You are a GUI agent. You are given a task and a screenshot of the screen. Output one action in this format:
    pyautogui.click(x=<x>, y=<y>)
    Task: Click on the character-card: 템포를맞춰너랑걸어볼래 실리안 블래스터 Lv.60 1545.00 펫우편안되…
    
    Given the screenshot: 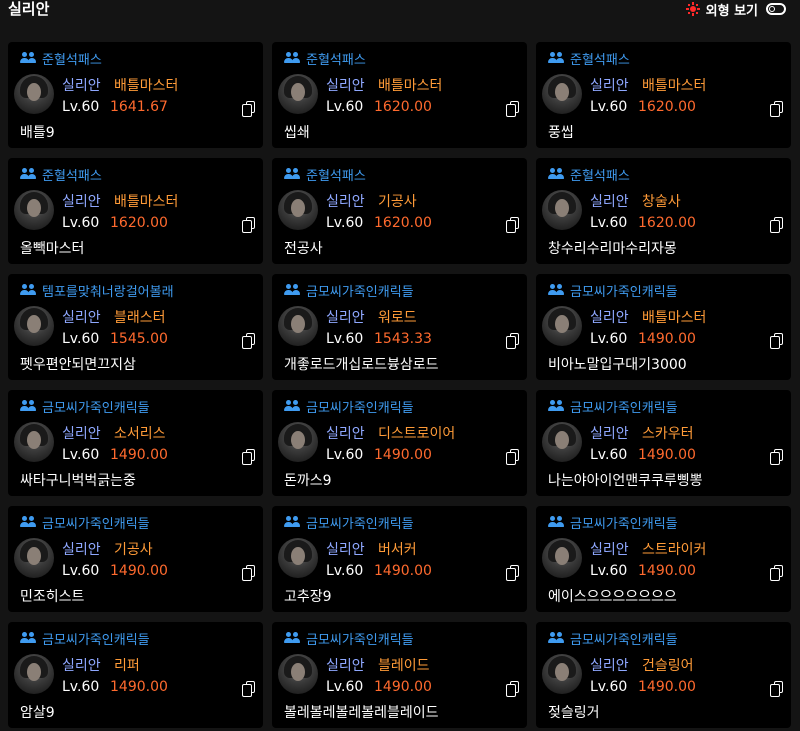 What is the action you would take?
    pyautogui.click(x=135, y=327)
    